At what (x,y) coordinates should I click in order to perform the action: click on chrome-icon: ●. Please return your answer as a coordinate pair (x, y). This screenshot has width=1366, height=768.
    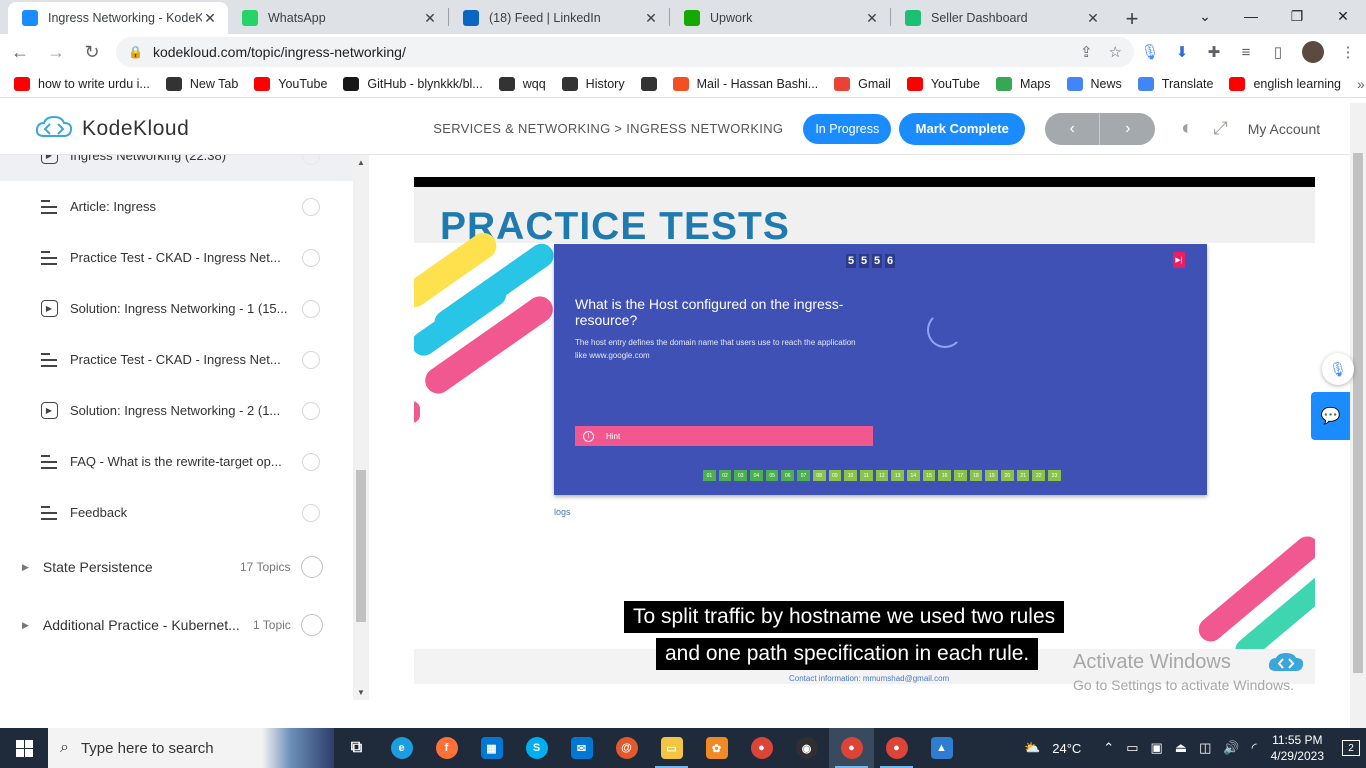
    Looking at the image, I should click on (761, 748).